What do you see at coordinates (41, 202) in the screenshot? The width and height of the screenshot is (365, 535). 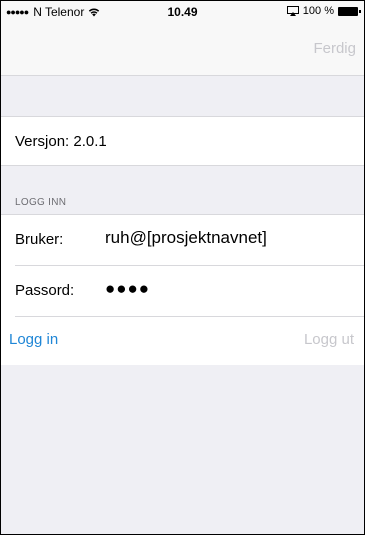 I see `login-section-header: LOGG INN` at bounding box center [41, 202].